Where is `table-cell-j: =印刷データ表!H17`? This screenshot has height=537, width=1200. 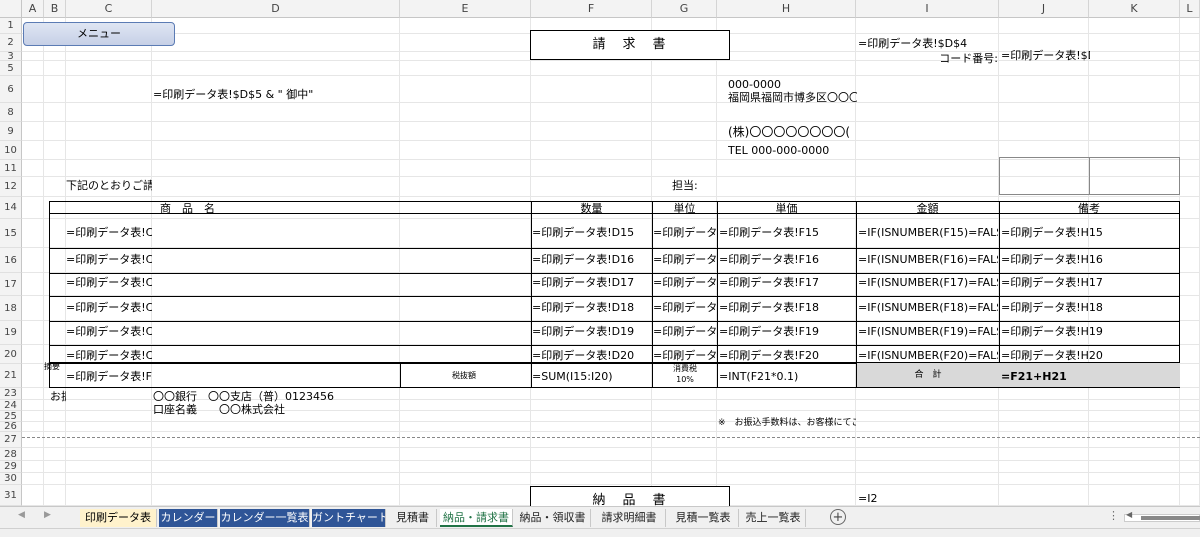 table-cell-j: =印刷データ表!H17 is located at coordinates (1090, 283).